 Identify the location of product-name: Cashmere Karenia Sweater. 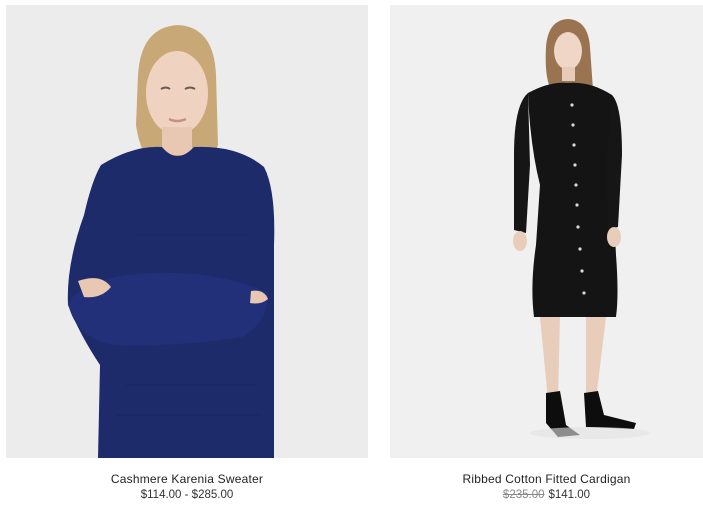
(187, 479).